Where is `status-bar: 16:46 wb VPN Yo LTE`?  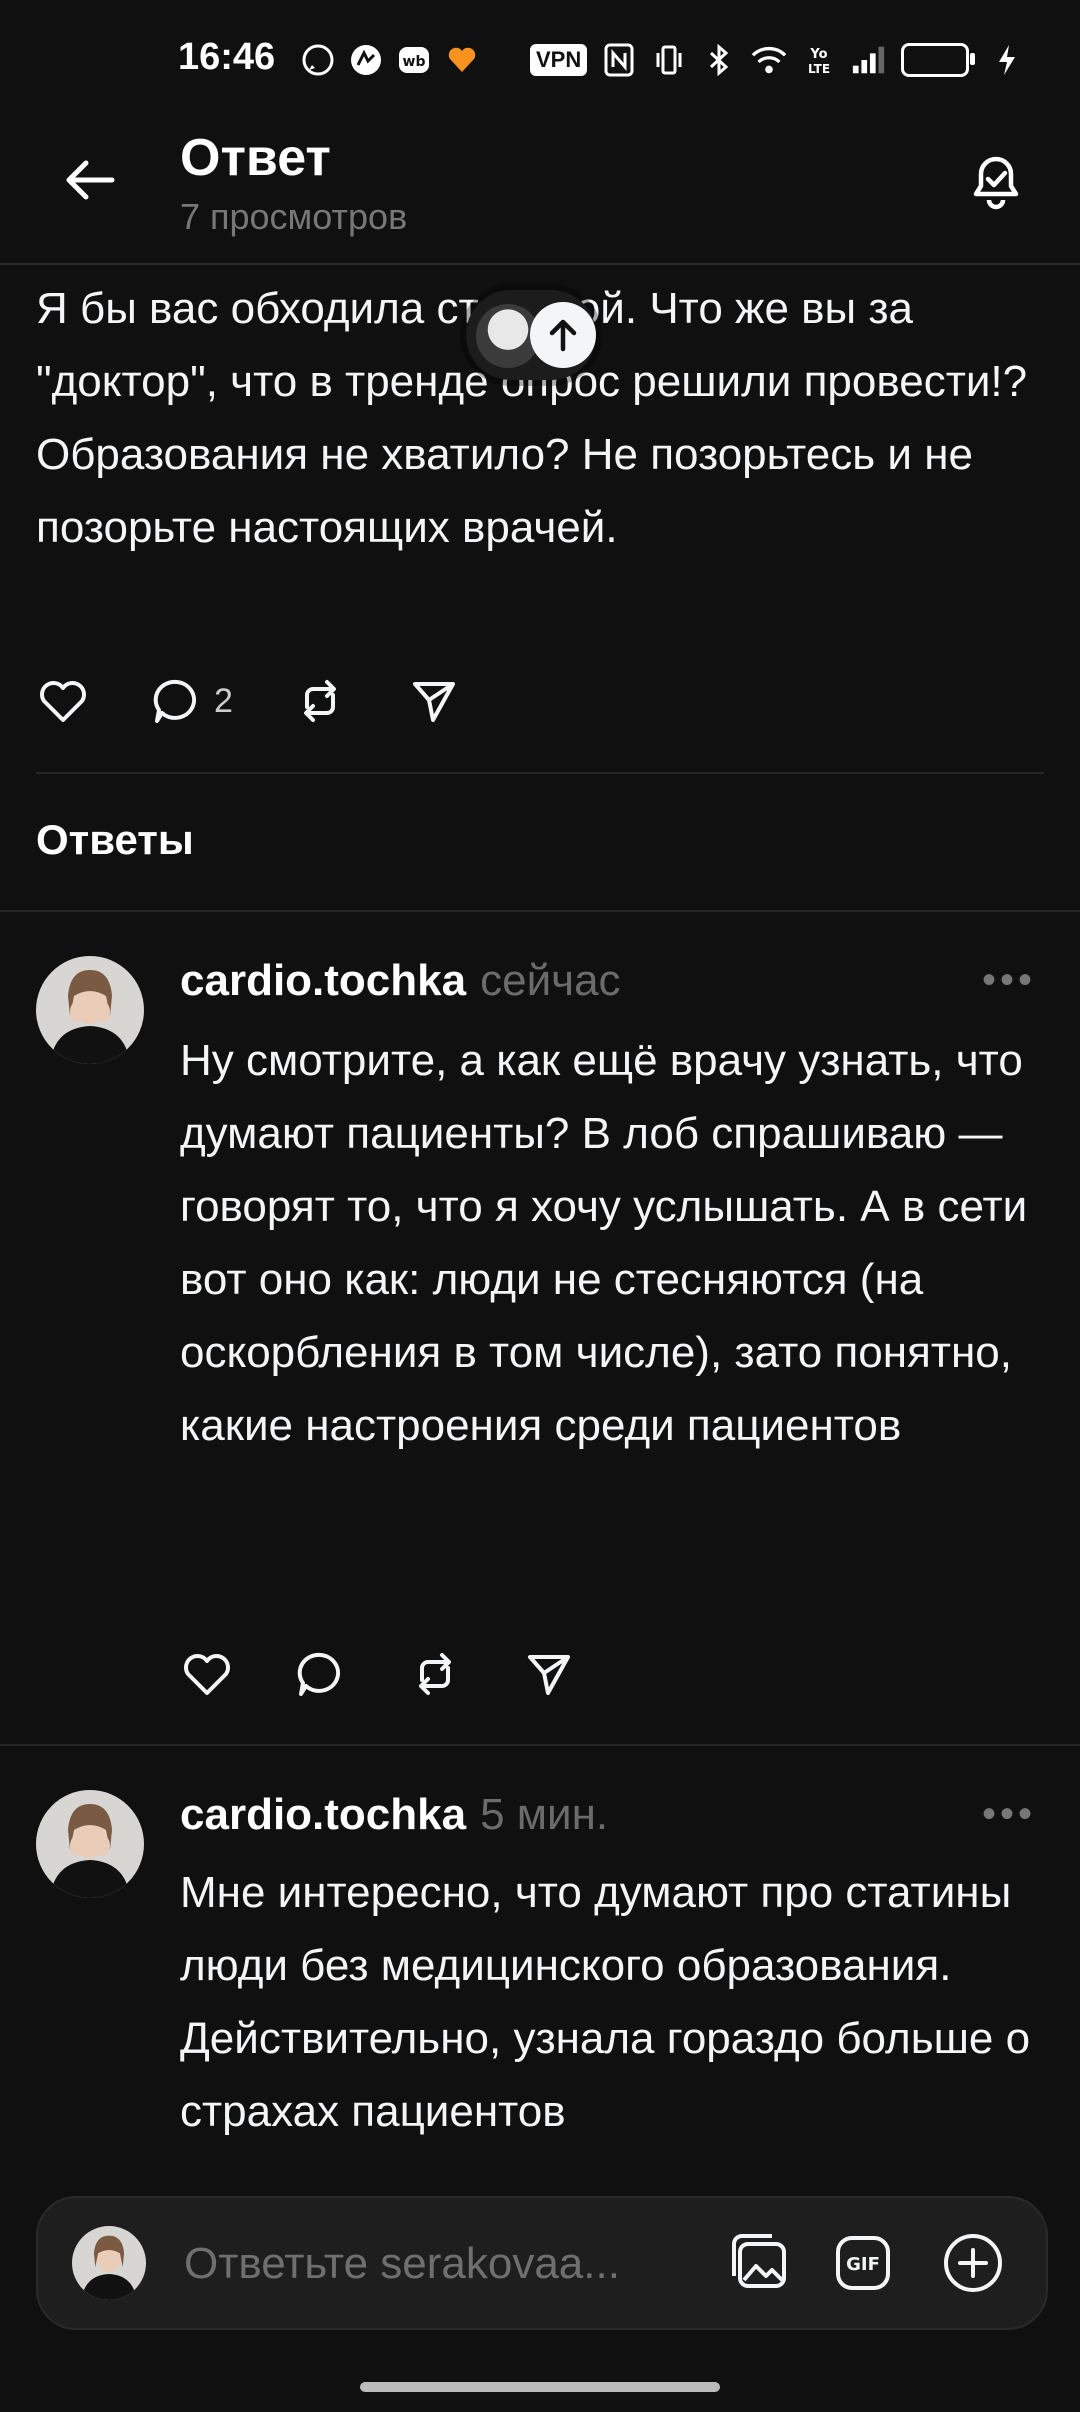
status-bar: 16:46 wb VPN Yo LTE is located at coordinates (540, 60).